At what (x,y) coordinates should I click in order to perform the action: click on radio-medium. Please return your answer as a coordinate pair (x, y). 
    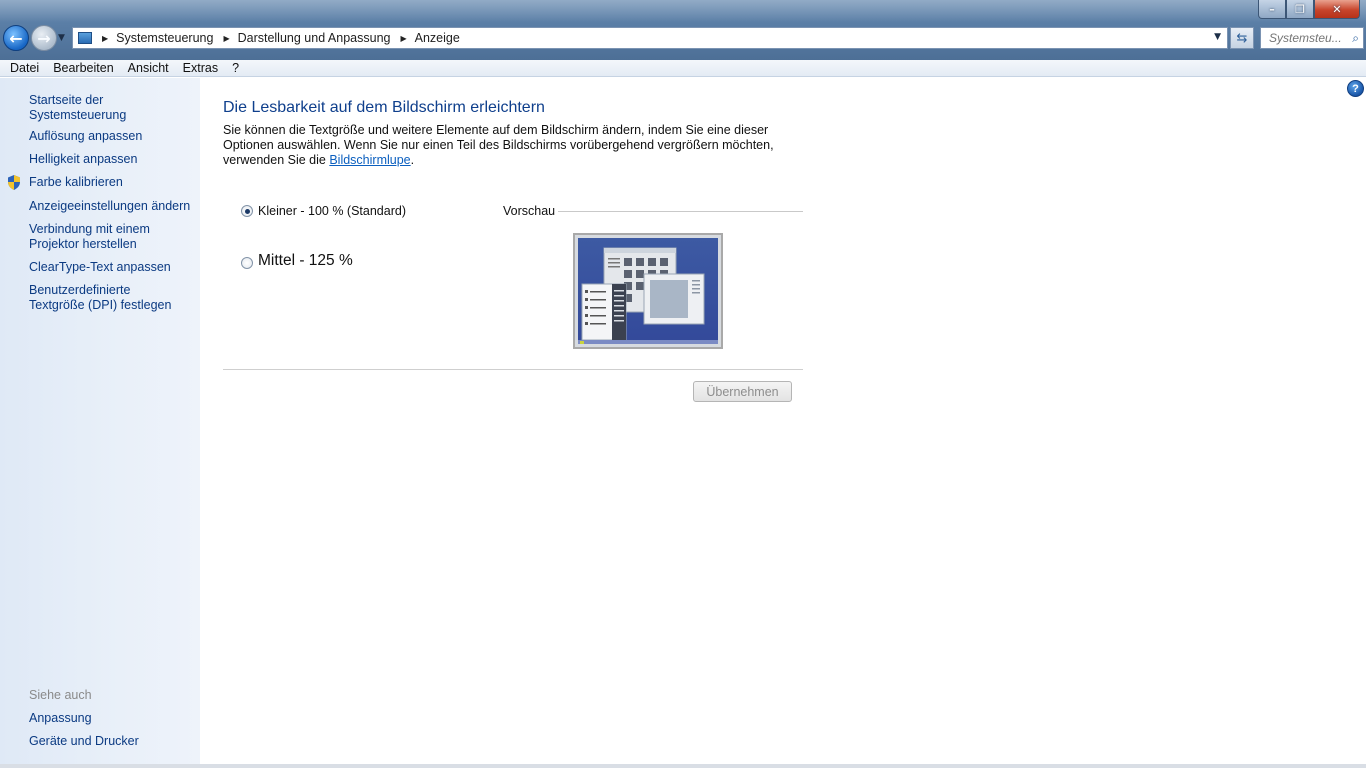
    Looking at the image, I should click on (247, 262).